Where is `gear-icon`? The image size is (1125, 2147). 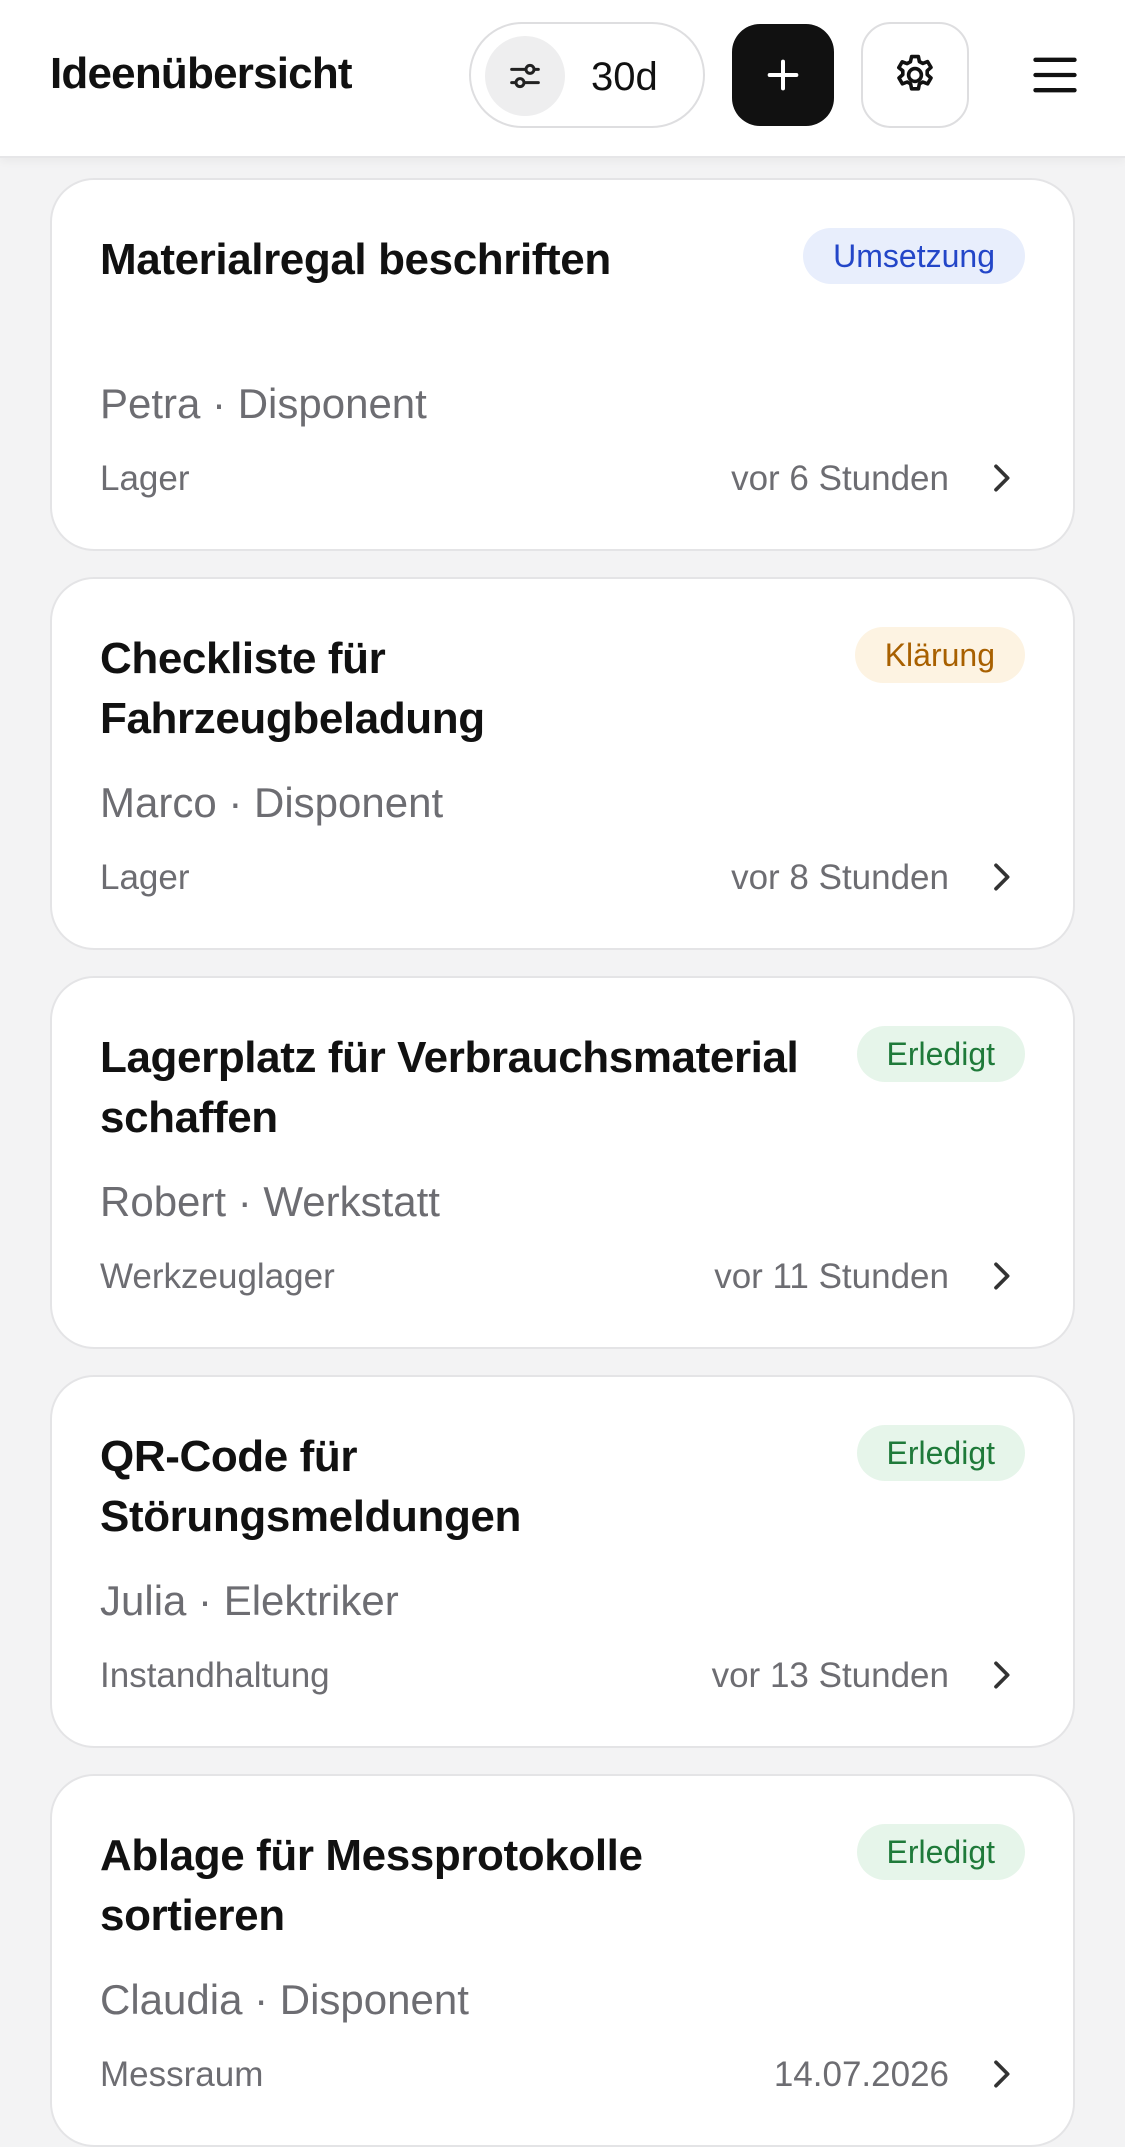
gear-icon is located at coordinates (915, 72).